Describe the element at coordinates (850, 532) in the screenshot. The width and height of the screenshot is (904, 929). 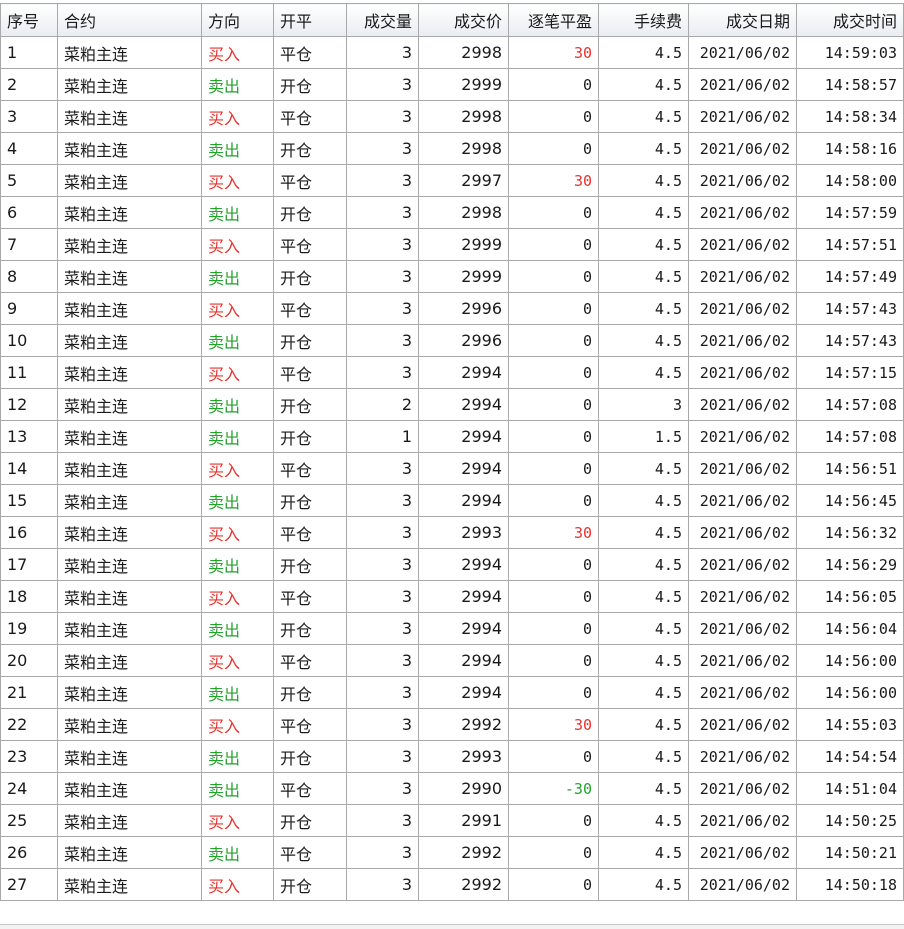
I see `cell-time: 14:56:32` at that location.